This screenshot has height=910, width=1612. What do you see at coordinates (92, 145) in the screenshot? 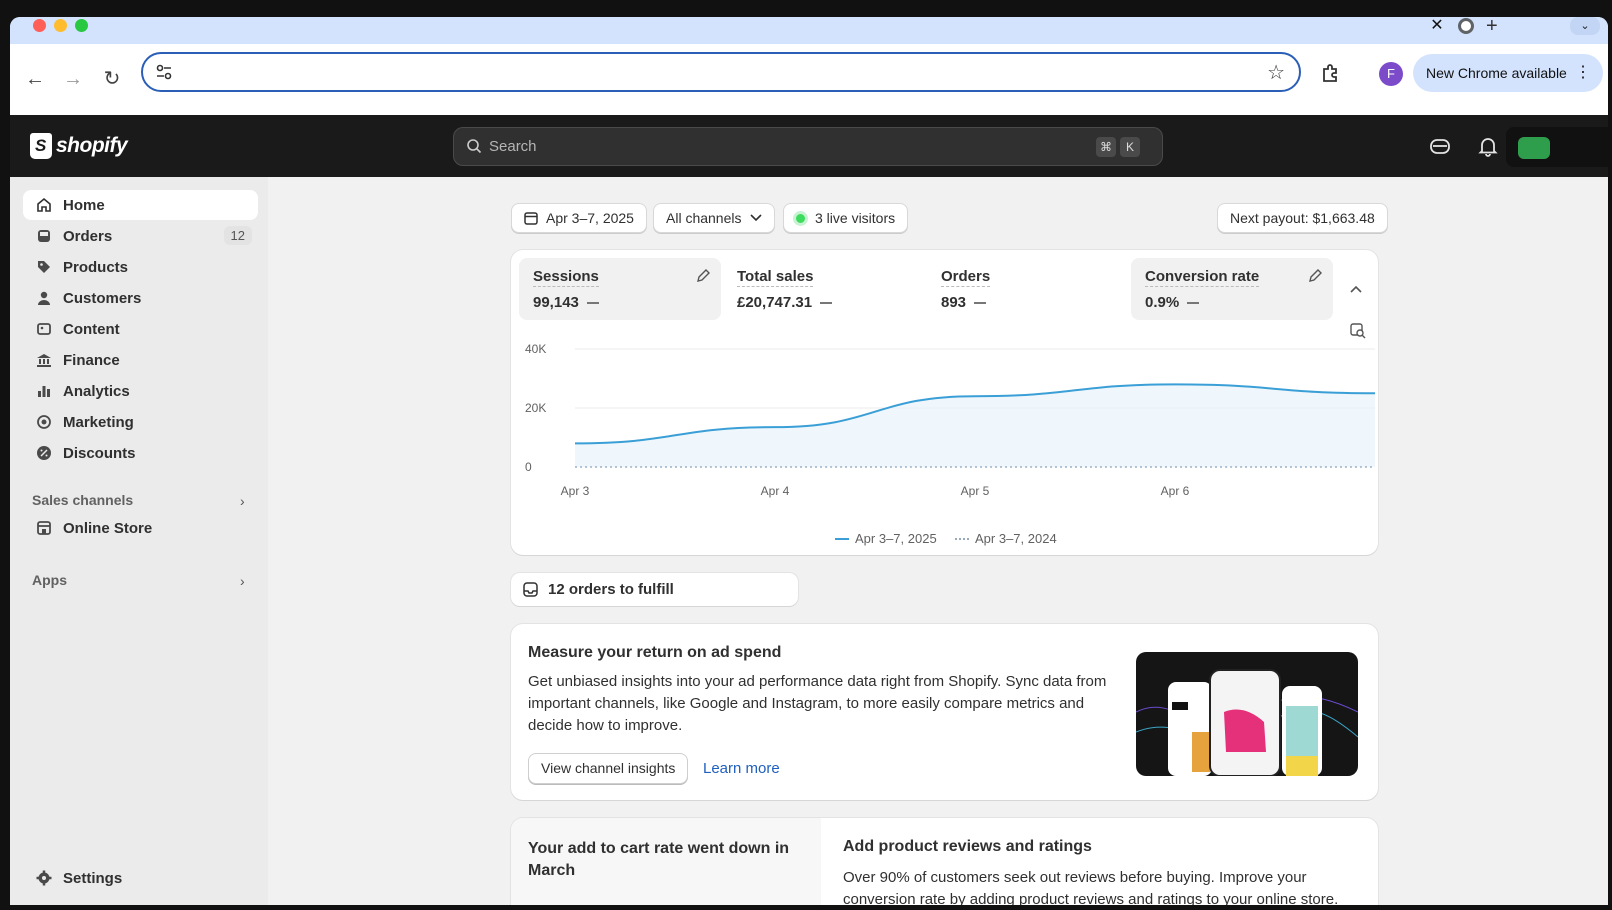
I see `shopify-logo-text: shopify` at bounding box center [92, 145].